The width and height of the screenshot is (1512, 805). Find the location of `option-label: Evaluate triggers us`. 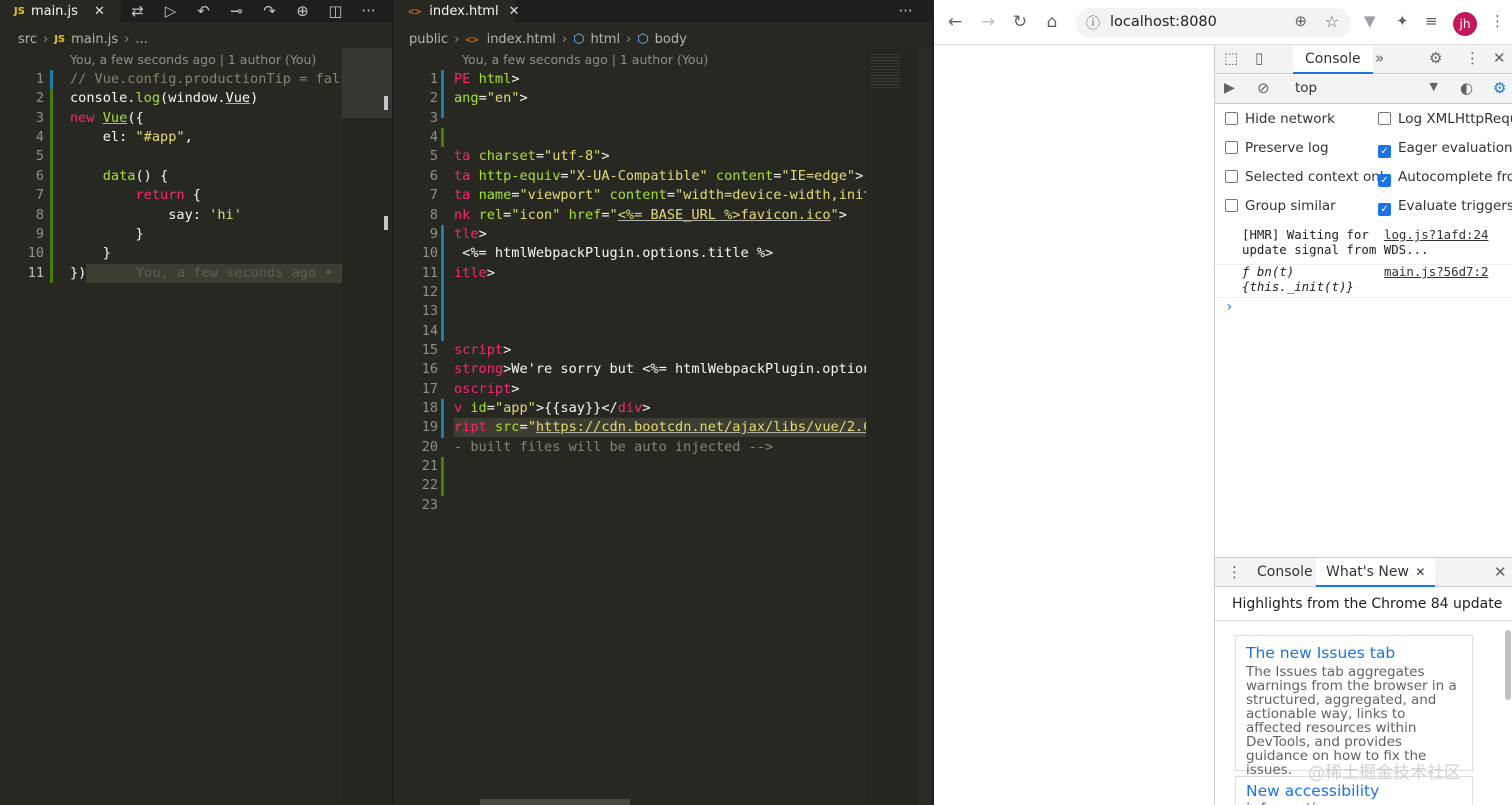

option-label: Evaluate triggers us is located at coordinates (1455, 206).